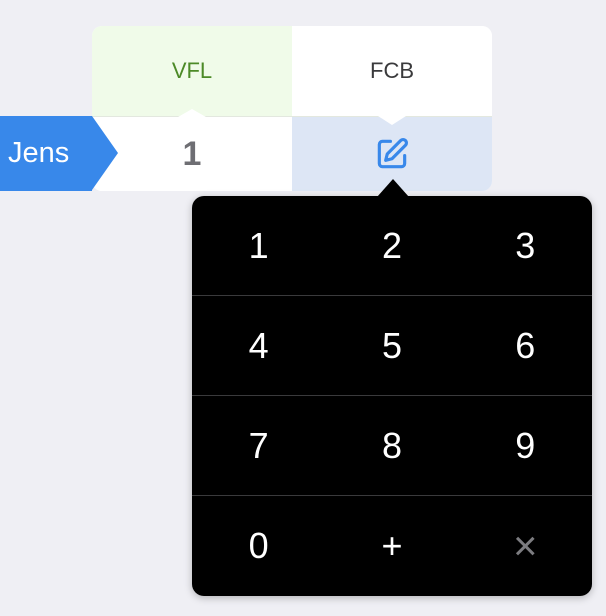  I want to click on key-3: 3, so click(525, 245).